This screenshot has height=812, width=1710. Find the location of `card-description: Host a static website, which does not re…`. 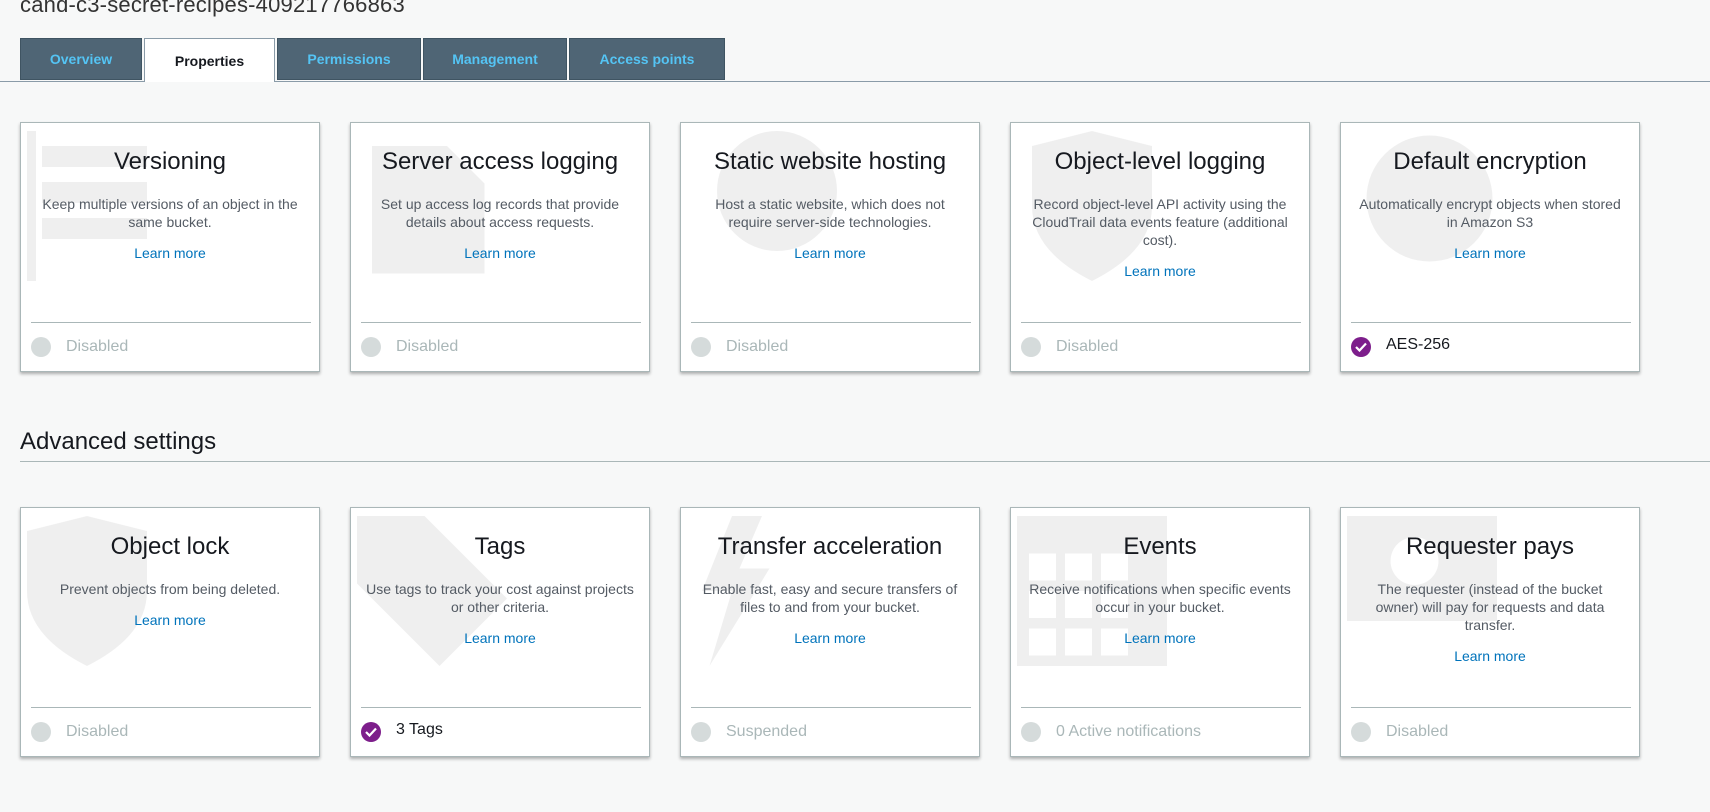

card-description: Host a static website, which does not re… is located at coordinates (830, 213).